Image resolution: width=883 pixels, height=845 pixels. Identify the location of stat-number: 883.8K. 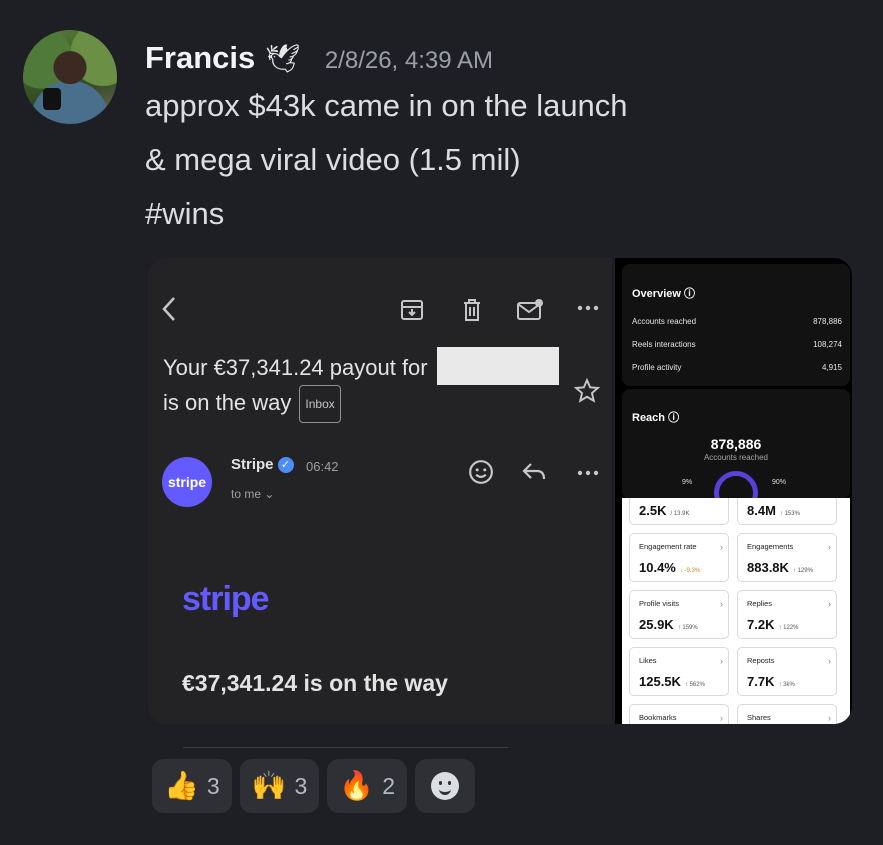
(768, 567).